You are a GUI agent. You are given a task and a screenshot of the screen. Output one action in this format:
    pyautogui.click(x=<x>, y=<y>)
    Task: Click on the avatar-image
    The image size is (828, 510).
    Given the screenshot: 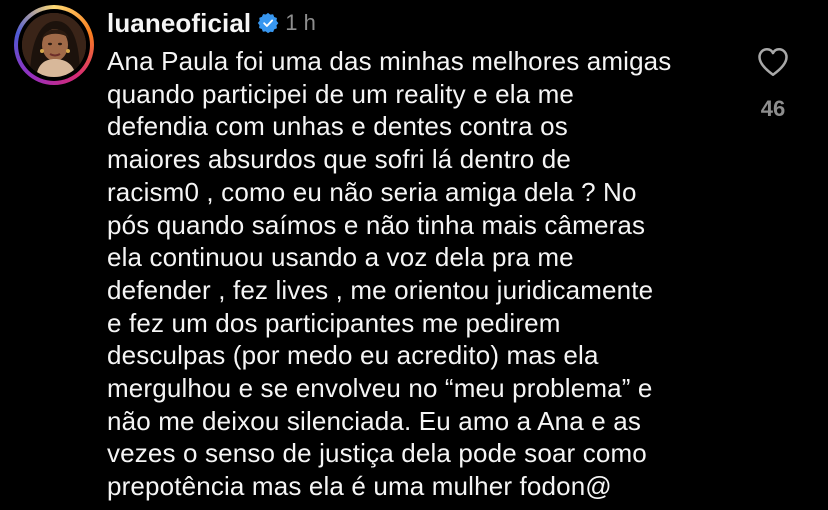 What is the action you would take?
    pyautogui.click(x=54, y=45)
    